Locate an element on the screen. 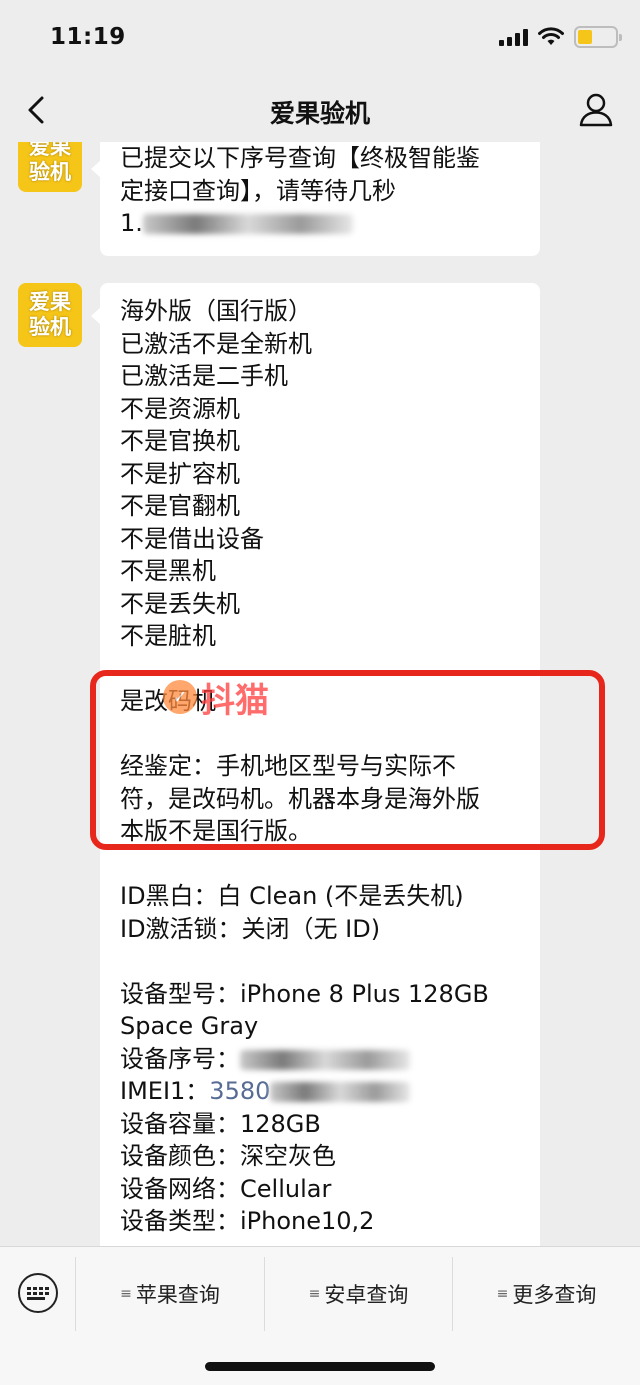  nav-bar: 爱果验机 is located at coordinates (320, 111).